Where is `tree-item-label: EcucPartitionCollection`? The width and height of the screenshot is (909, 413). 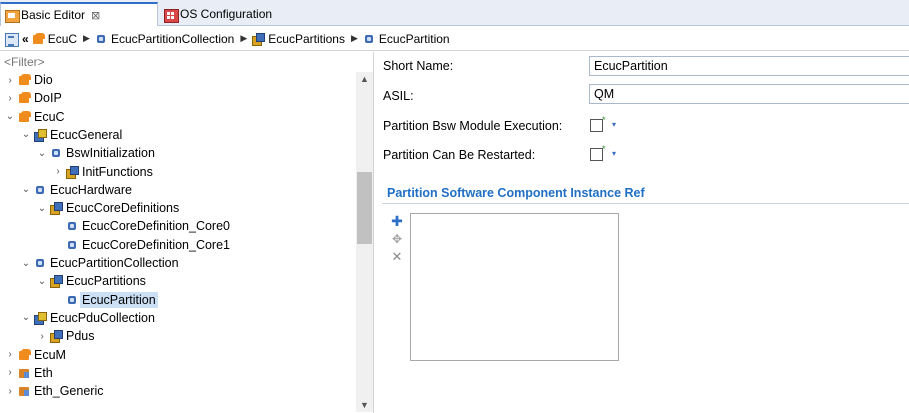 tree-item-label: EcucPartitionCollection is located at coordinates (114, 263).